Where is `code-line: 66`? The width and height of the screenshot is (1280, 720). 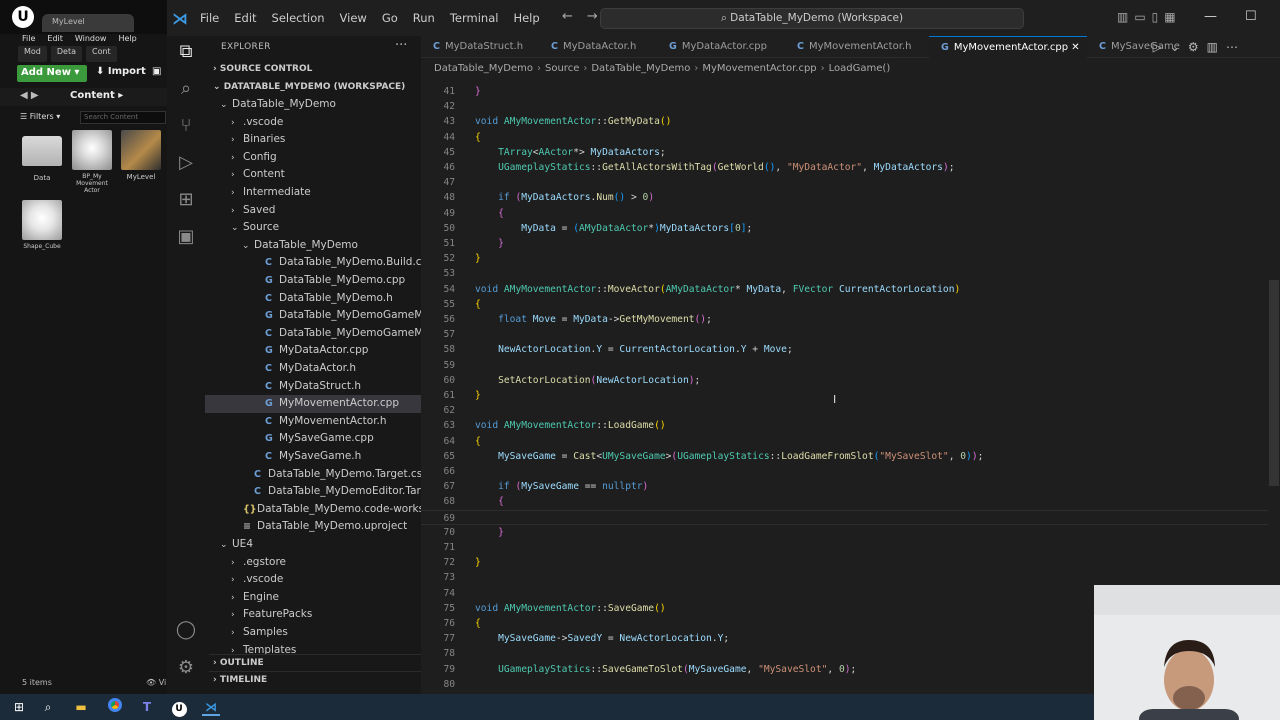
code-line: 66 is located at coordinates (850, 471).